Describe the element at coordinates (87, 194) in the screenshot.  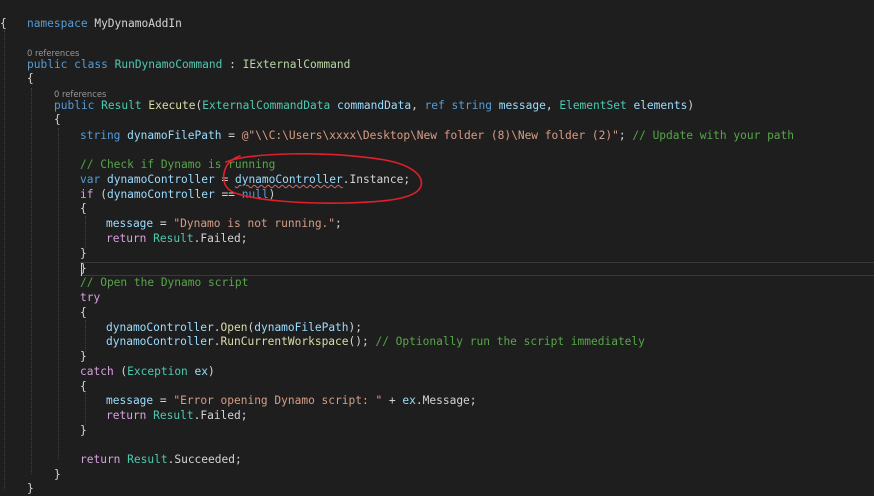
I see `if-keyword: if` at that location.